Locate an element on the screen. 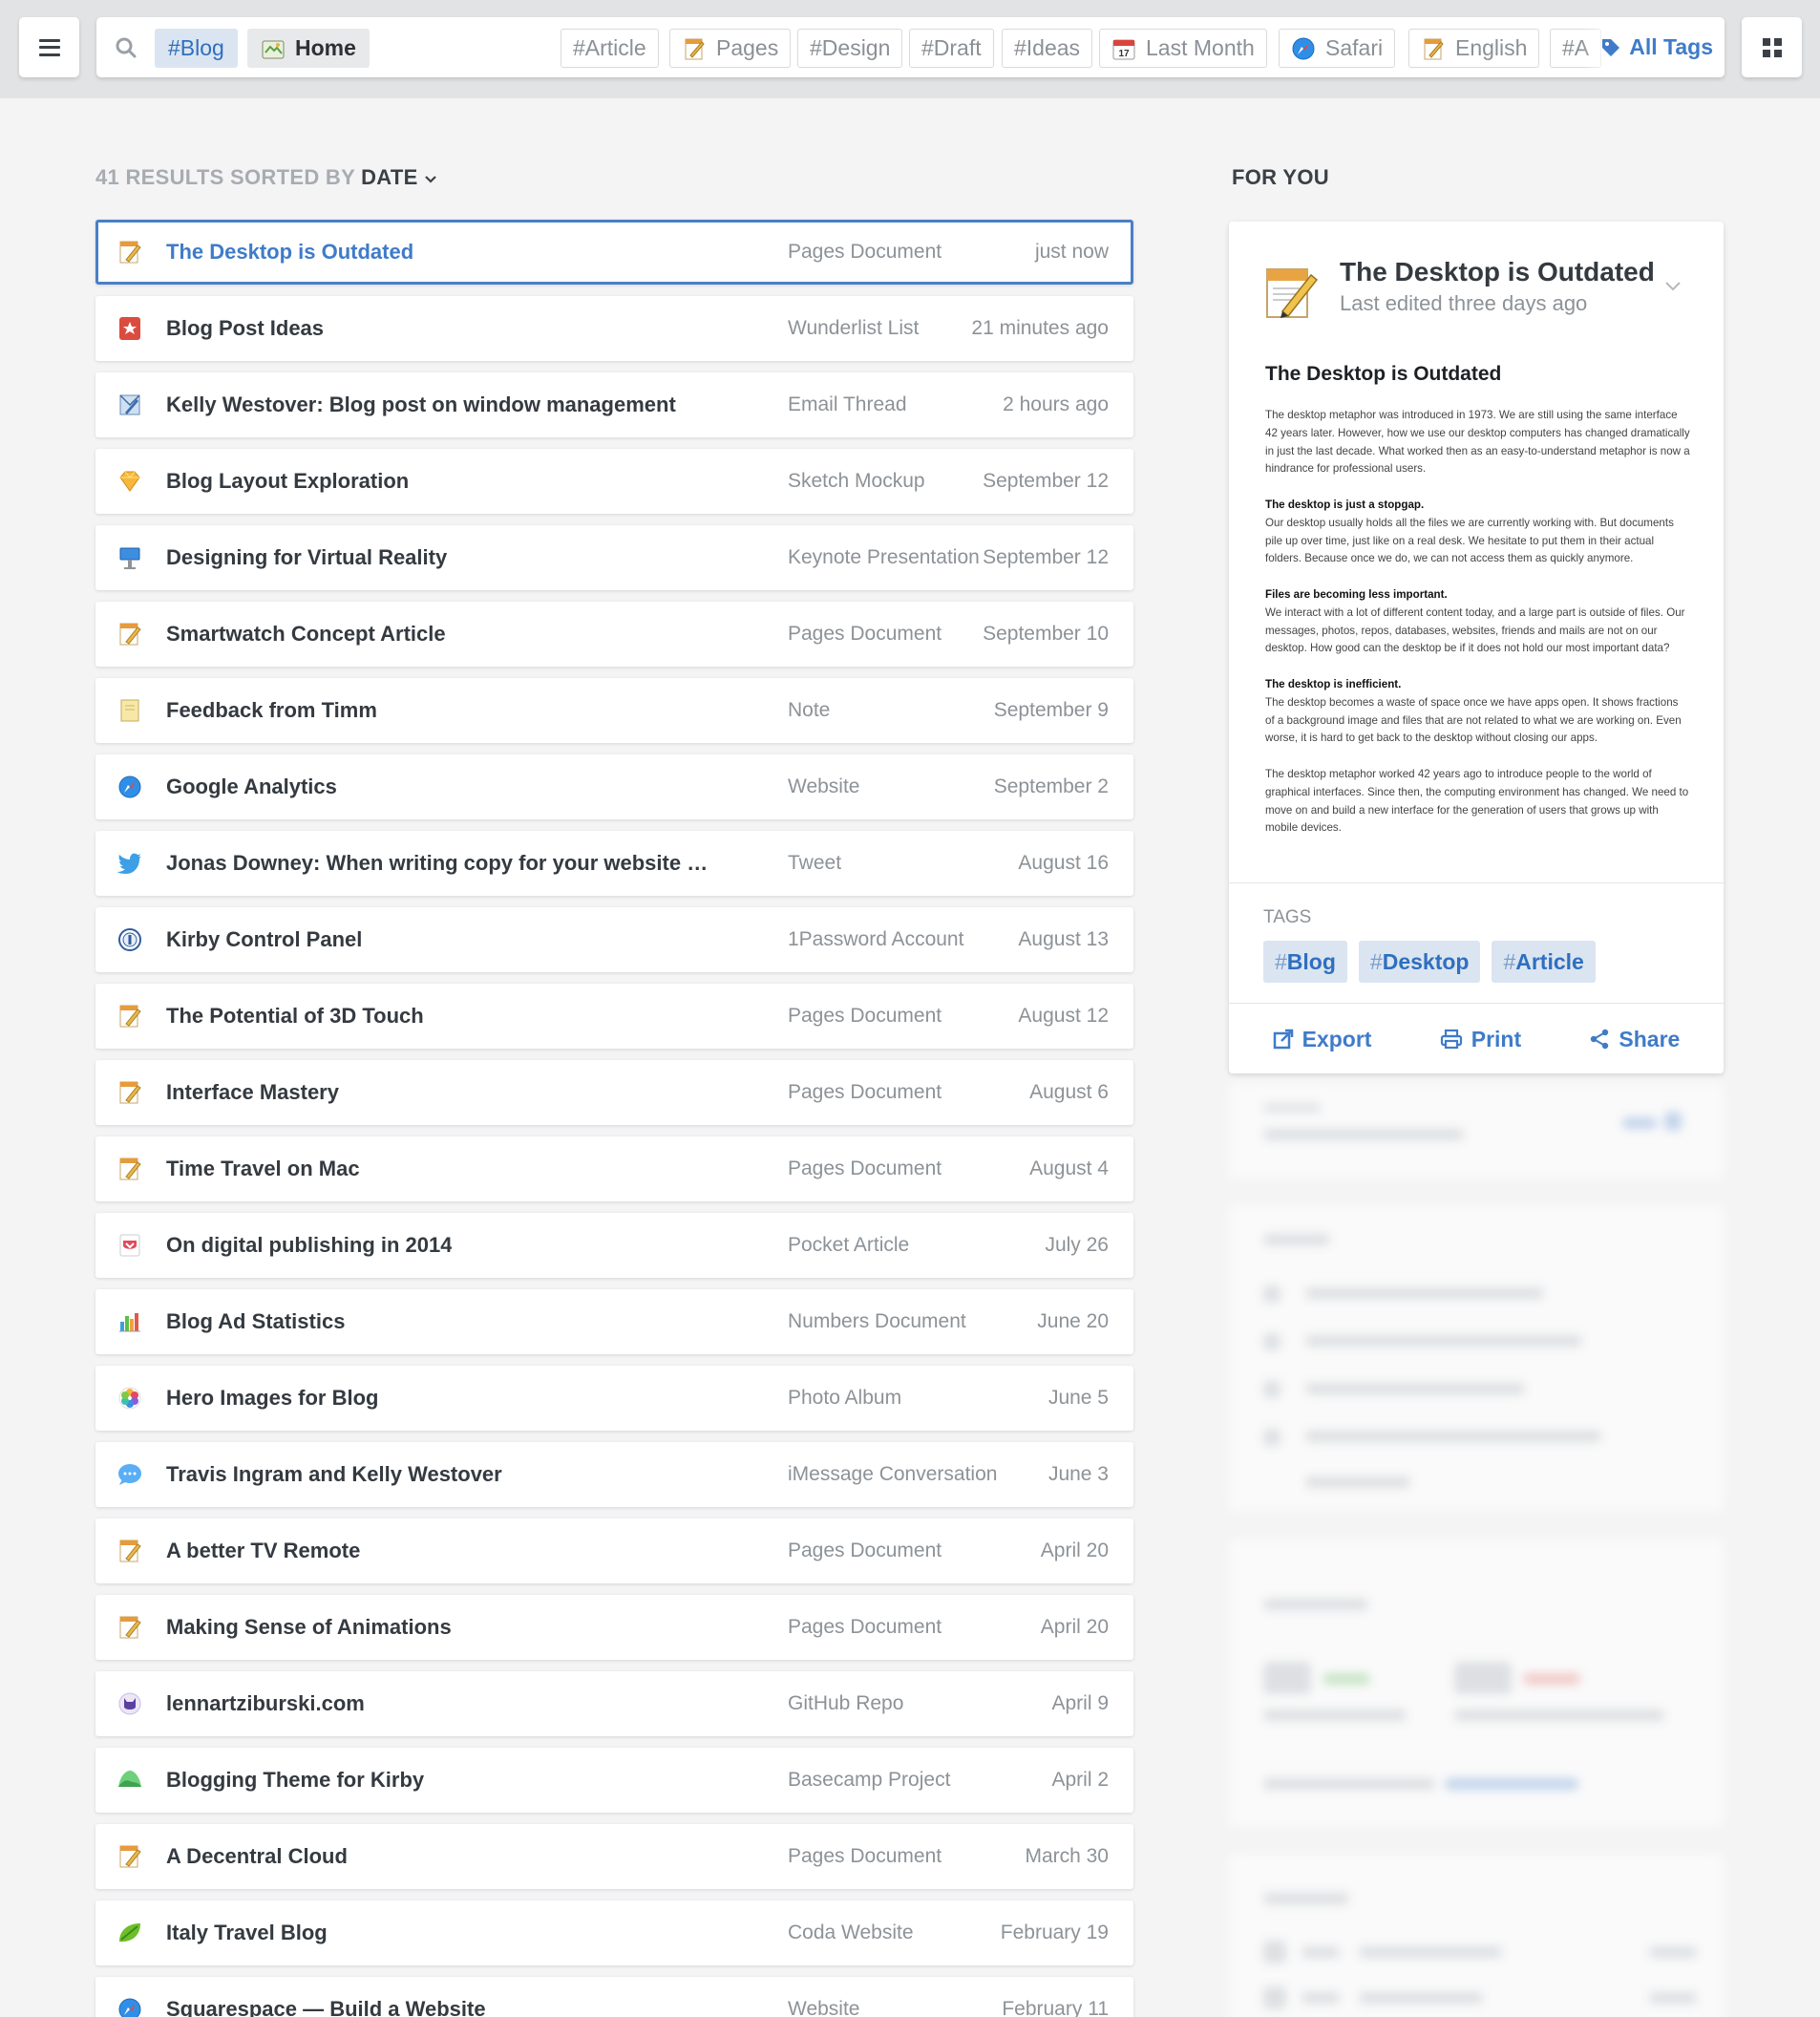 The image size is (1820, 2017). share-icon is located at coordinates (1600, 1040).